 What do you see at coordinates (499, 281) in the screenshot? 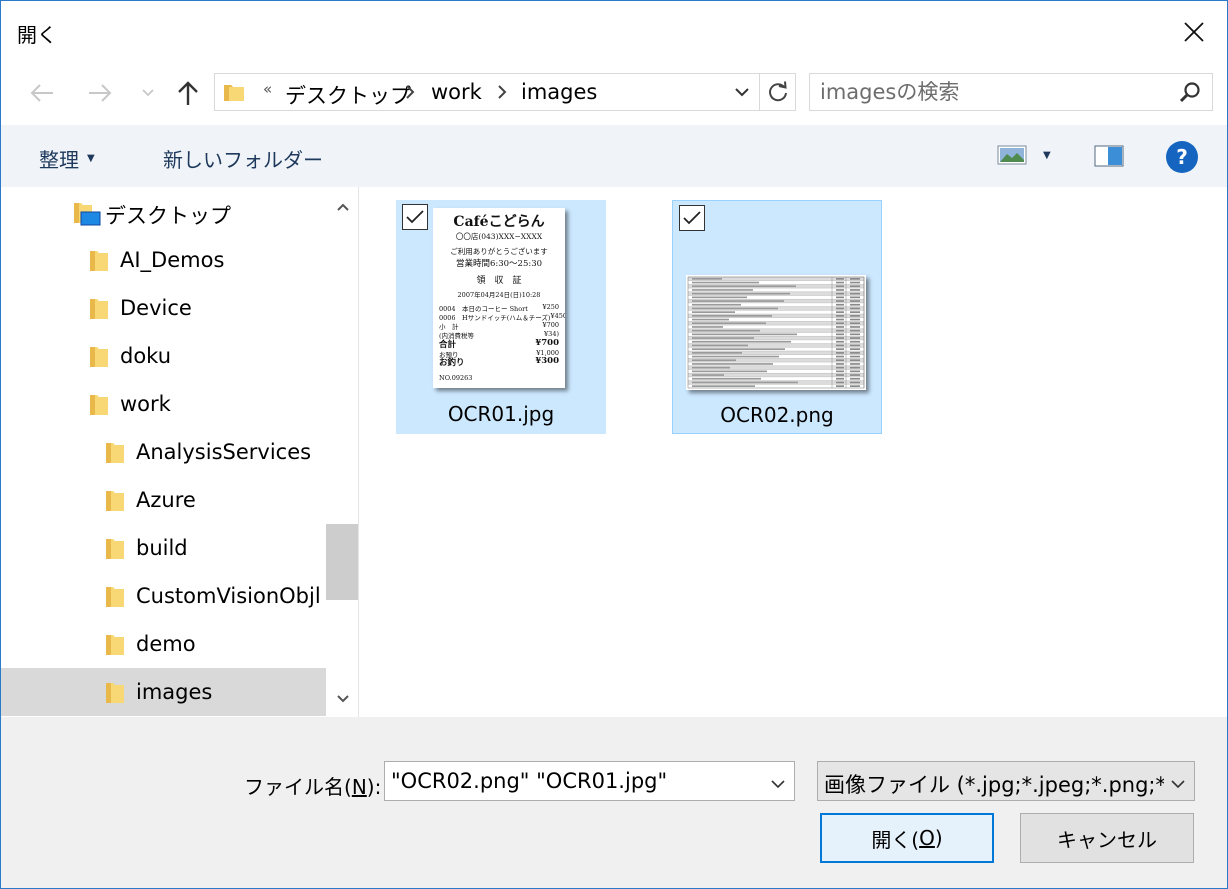
I see `receipt-heading: 領 収 証` at bounding box center [499, 281].